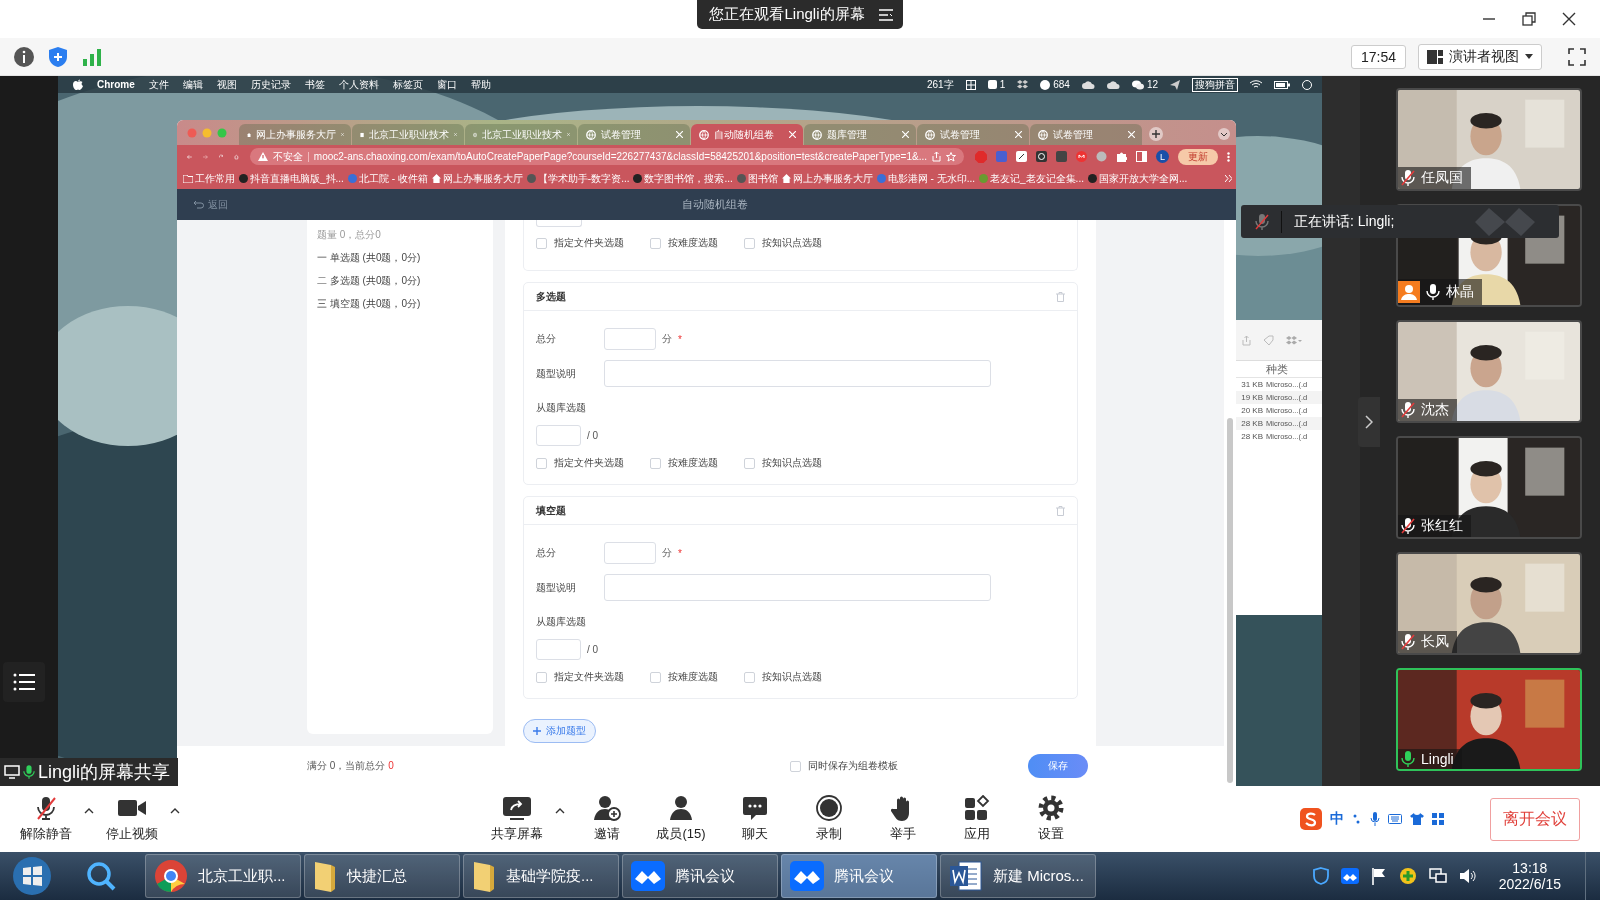  What do you see at coordinates (558, 435) in the screenshot?
I see `count-input` at bounding box center [558, 435].